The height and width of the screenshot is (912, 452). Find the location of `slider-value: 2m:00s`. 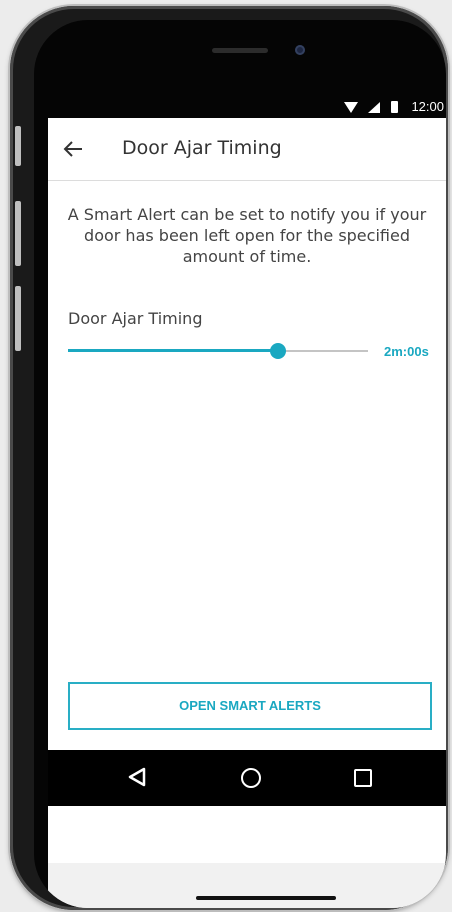

slider-value: 2m:00s is located at coordinates (406, 351).